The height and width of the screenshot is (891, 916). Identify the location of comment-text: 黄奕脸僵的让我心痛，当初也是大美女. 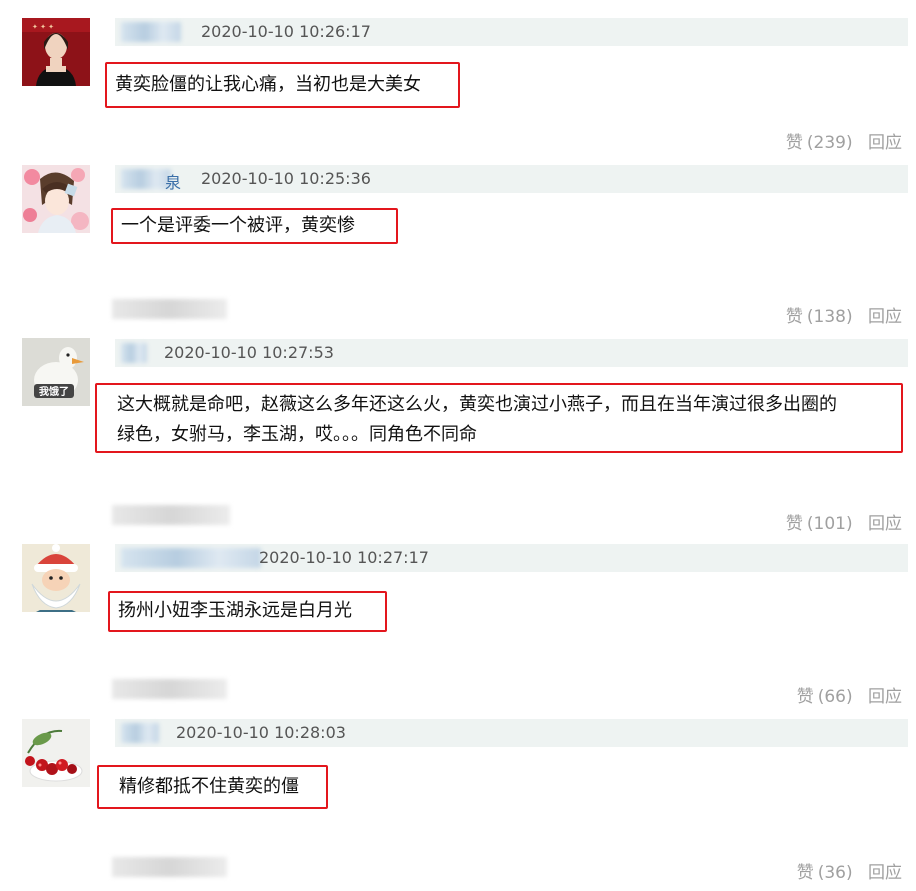
(282, 85).